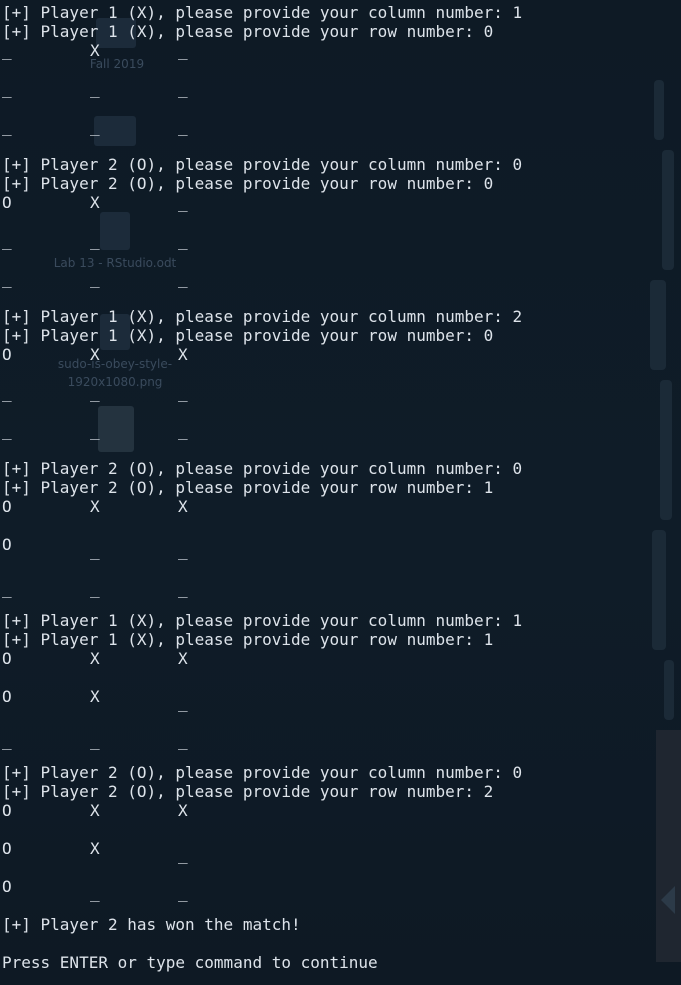 The height and width of the screenshot is (985, 681). I want to click on continue-prompt: Press ENTER or type command to continue, so click(190, 962).